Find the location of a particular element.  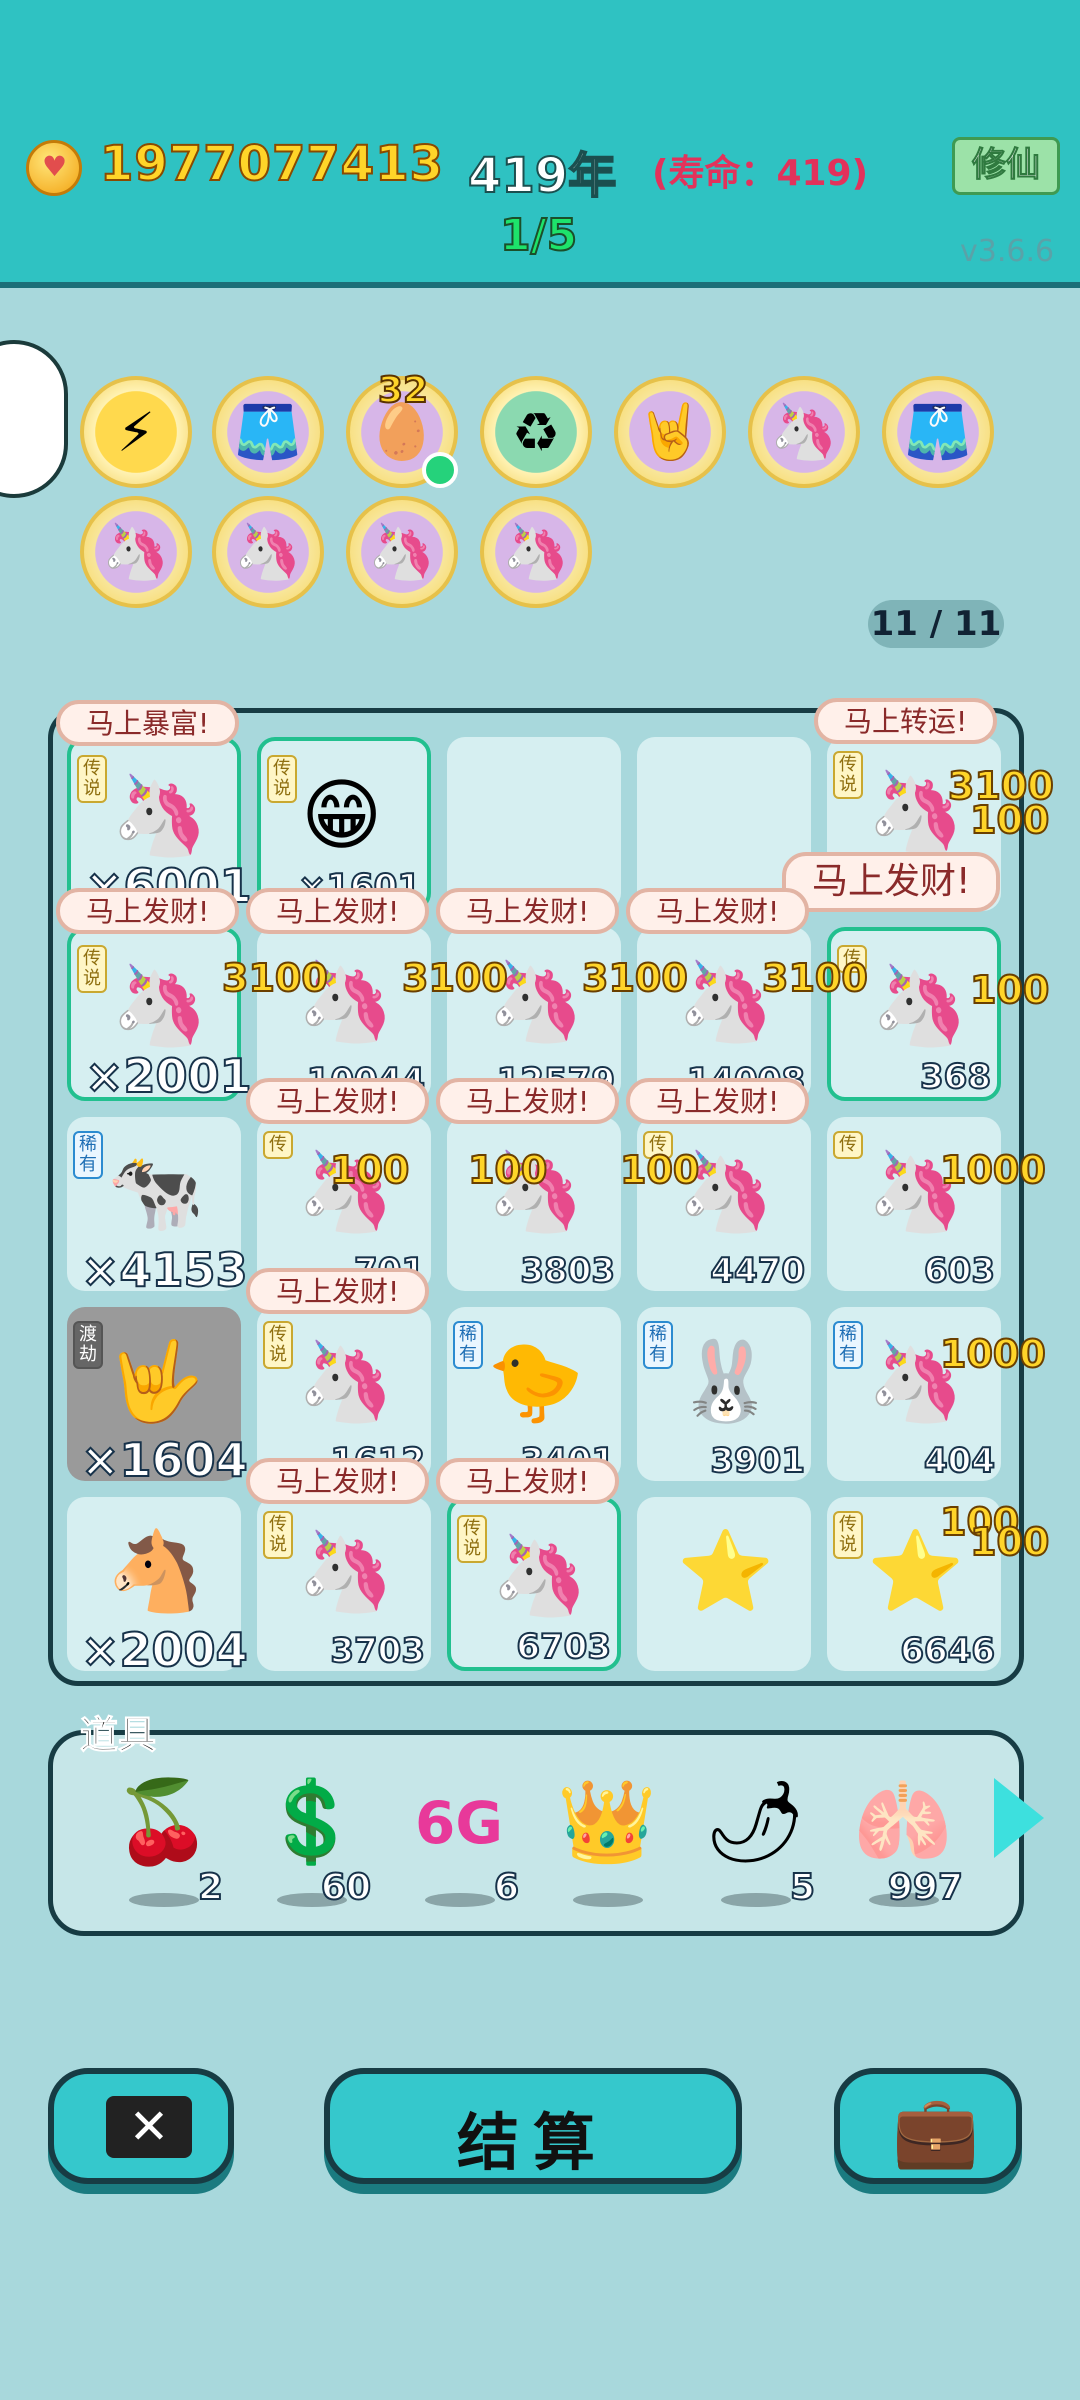

cell-count: 404 is located at coordinates (959, 1461).